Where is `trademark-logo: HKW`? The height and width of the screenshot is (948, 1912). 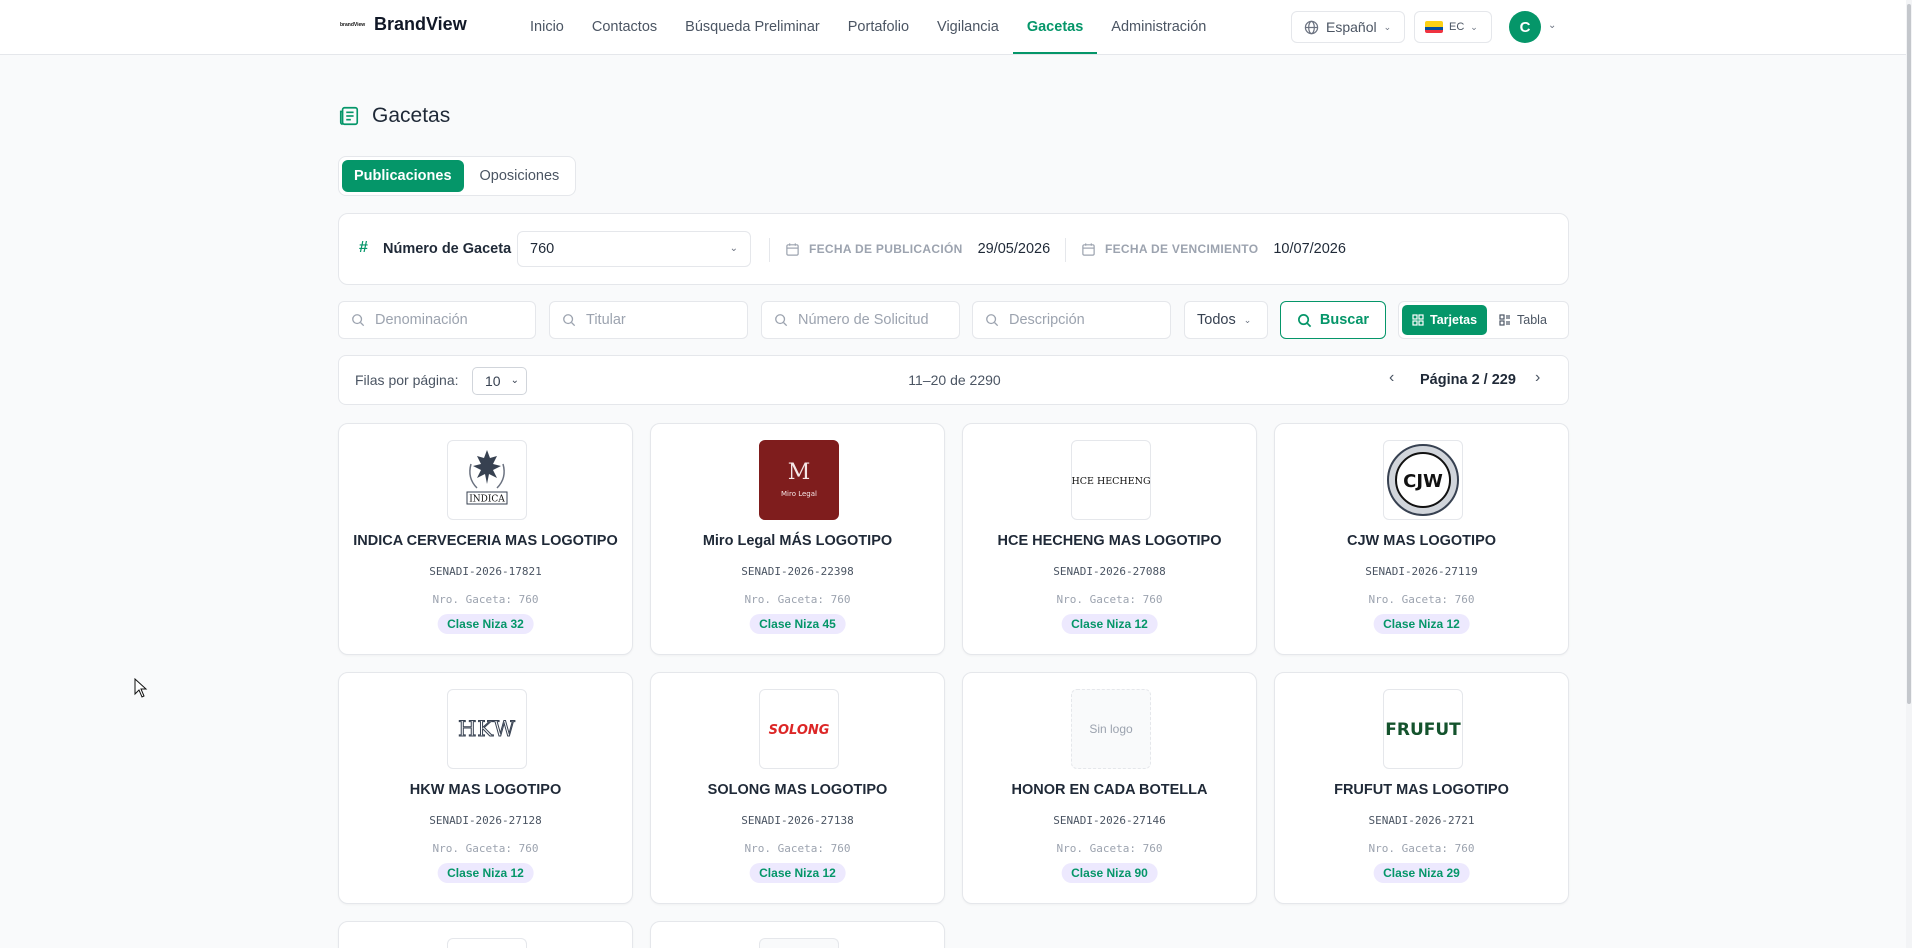
trademark-logo: HKW is located at coordinates (487, 729).